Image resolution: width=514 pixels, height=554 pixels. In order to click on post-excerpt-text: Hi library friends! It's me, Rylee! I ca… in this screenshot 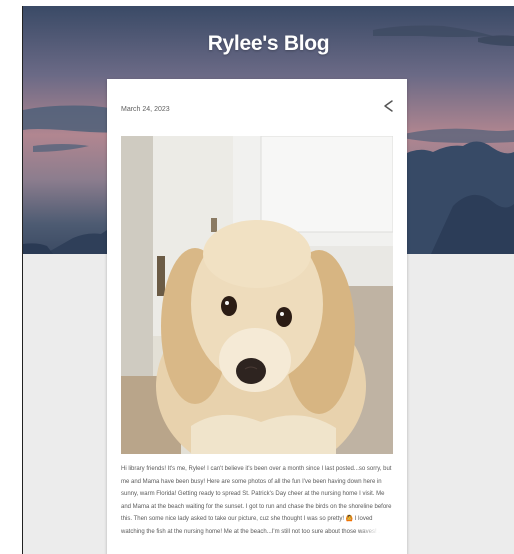, I will do `click(256, 500)`.